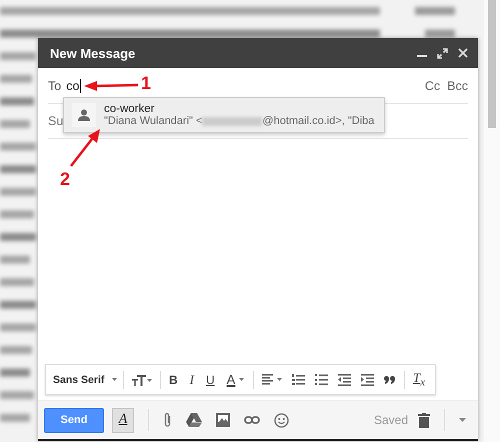  I want to click on align-icon, so click(272, 379).